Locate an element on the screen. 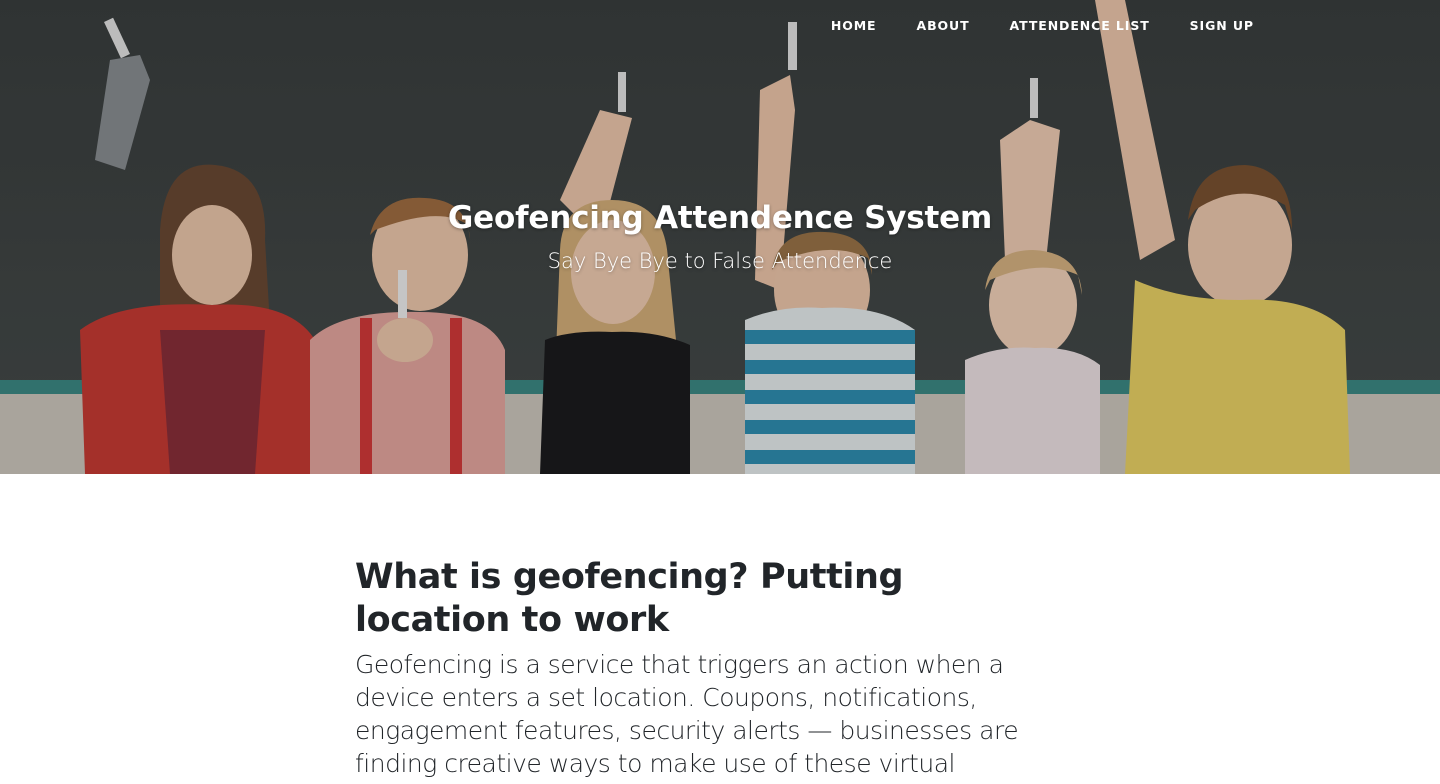 This screenshot has height=784, width=1440. hero-title: Geofencing Attendence System is located at coordinates (720, 218).